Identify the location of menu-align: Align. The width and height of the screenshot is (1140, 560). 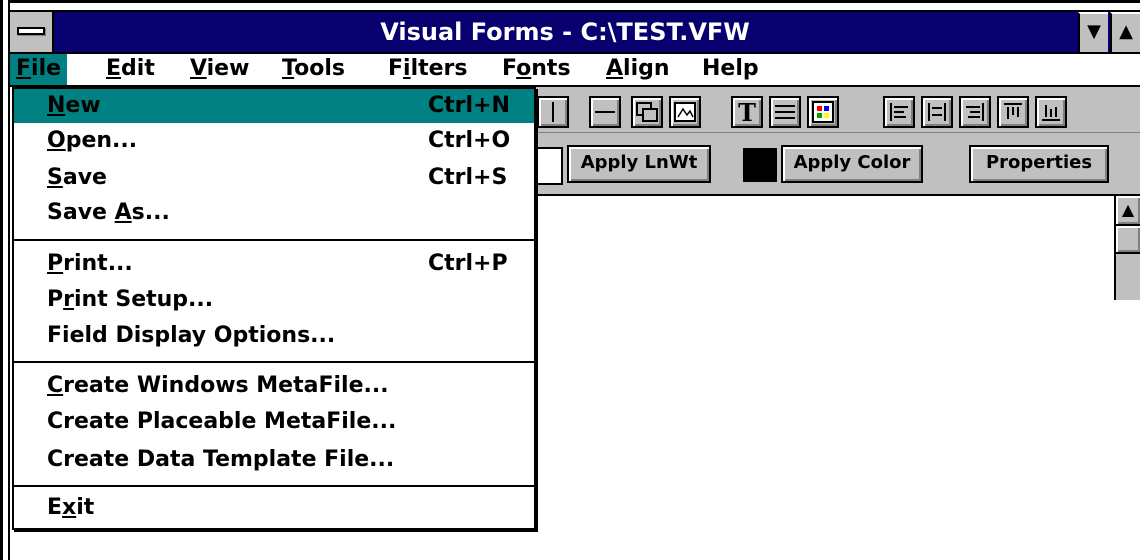
(638, 69).